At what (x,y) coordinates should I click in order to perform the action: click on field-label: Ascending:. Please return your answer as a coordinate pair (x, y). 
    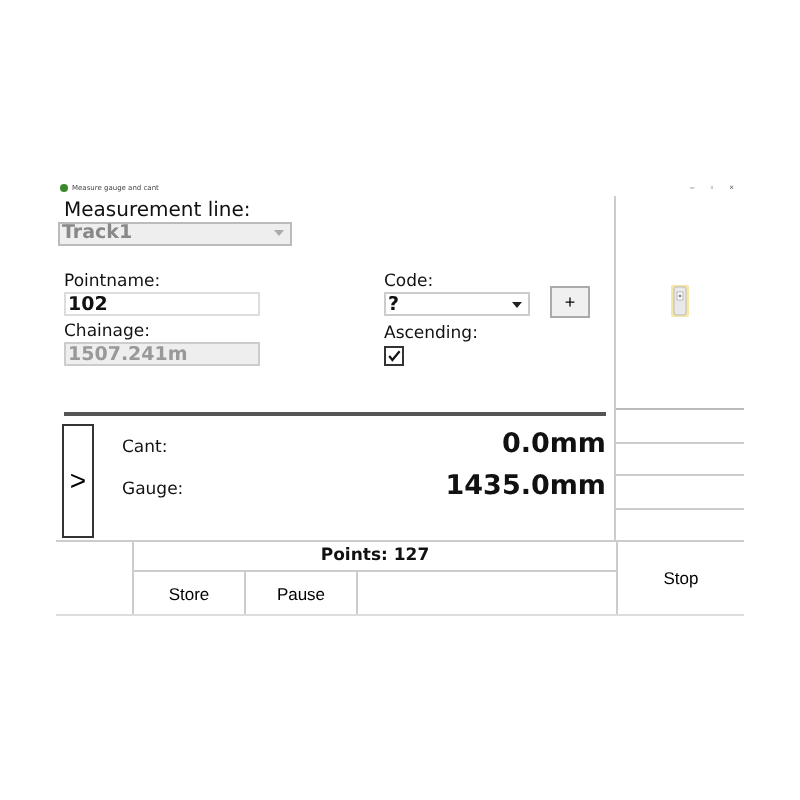
    Looking at the image, I should click on (431, 333).